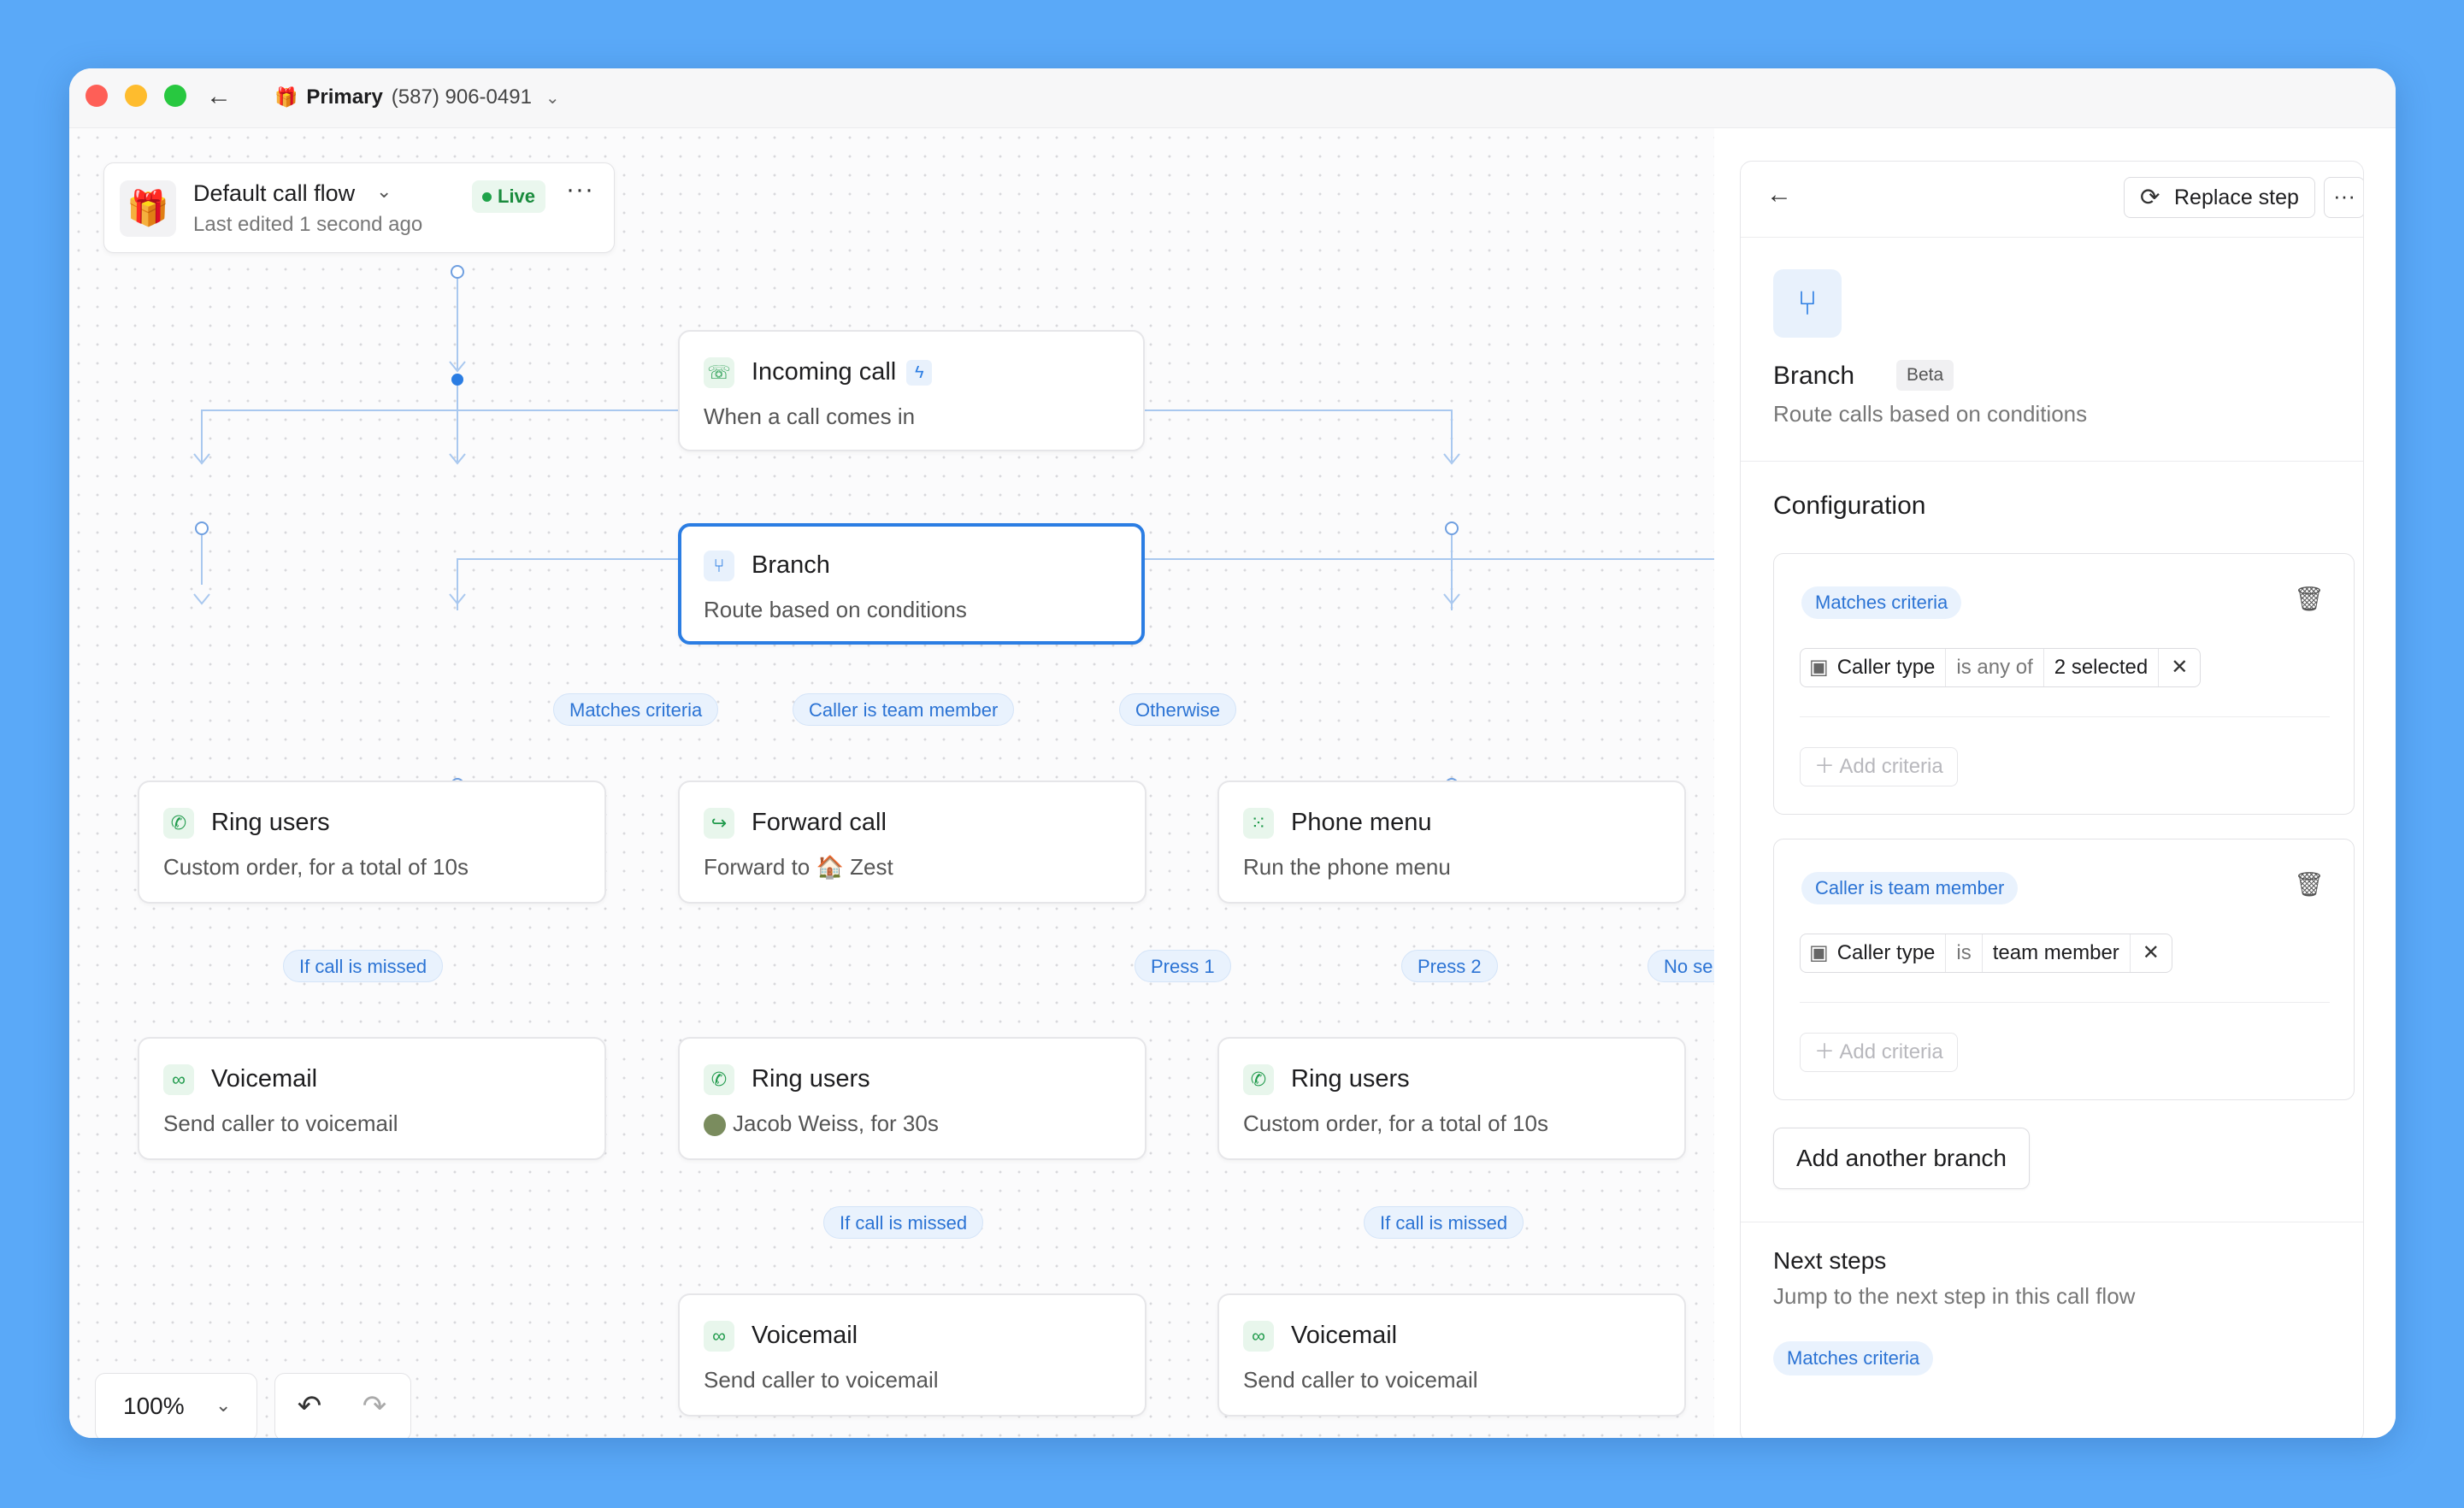 The height and width of the screenshot is (1508, 2464). I want to click on criteria-condition: ▣ Caller type is any of 2 selected ✕, so click(2001, 667).